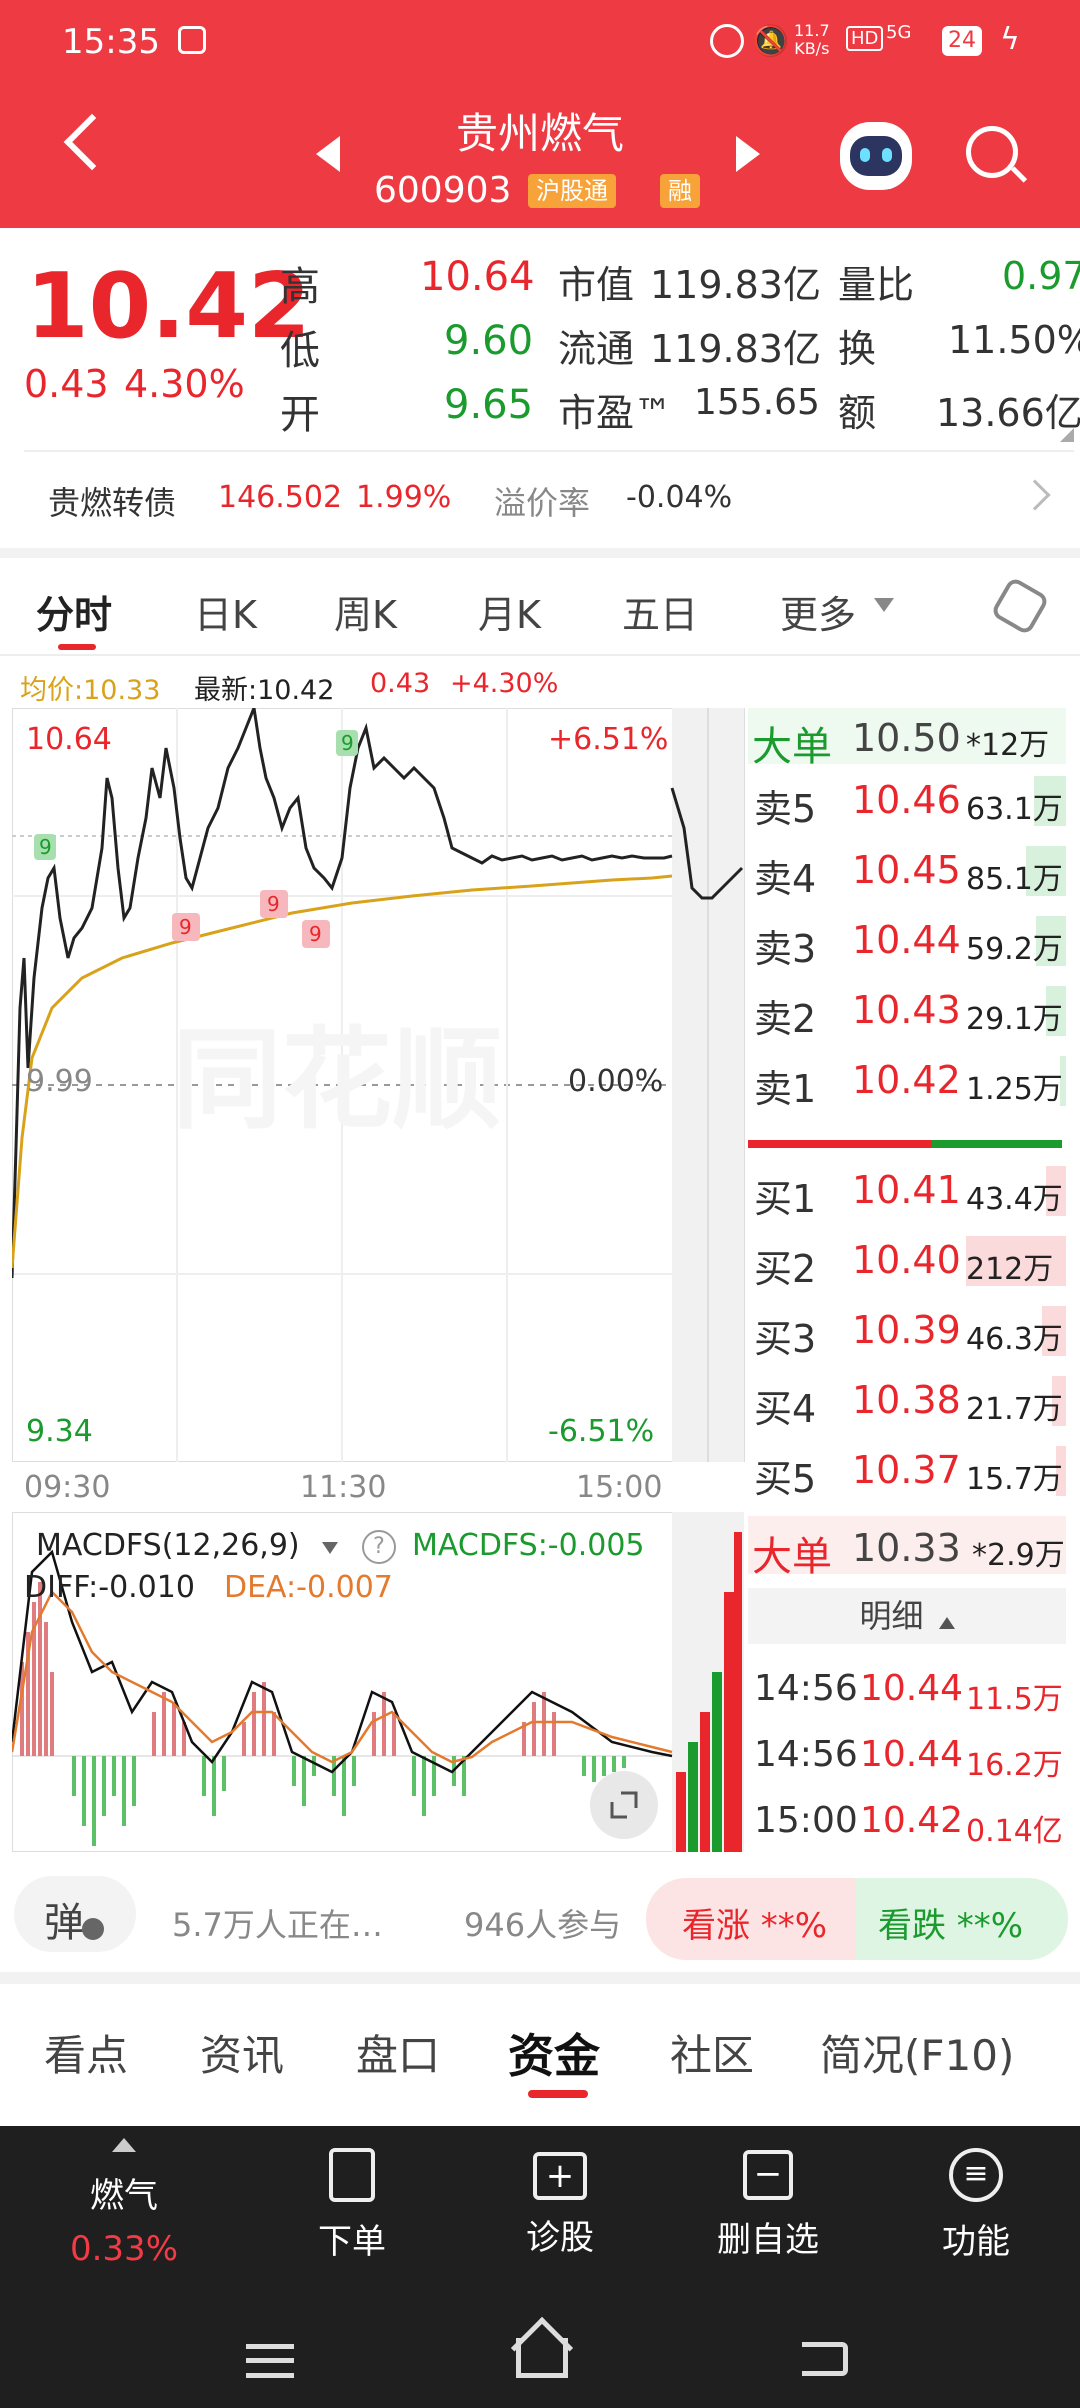  Describe the element at coordinates (962, 1919) in the screenshot. I see `vote-down-button: 看跌 **%` at that location.